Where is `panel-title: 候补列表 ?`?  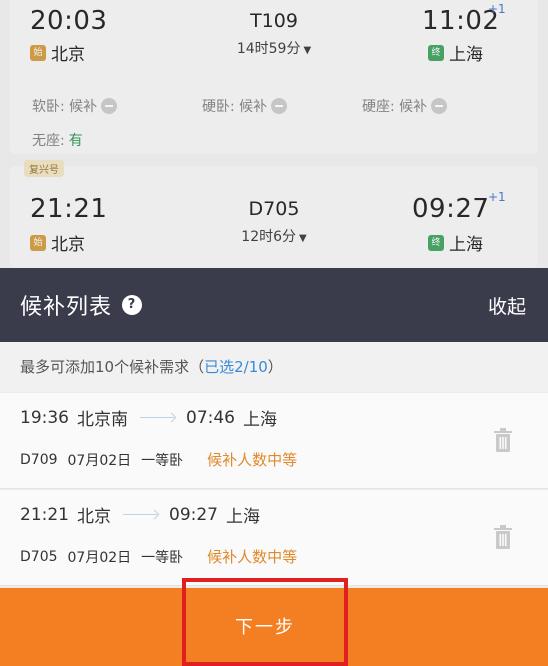
panel-title: 候补列表 ? is located at coordinates (81, 305).